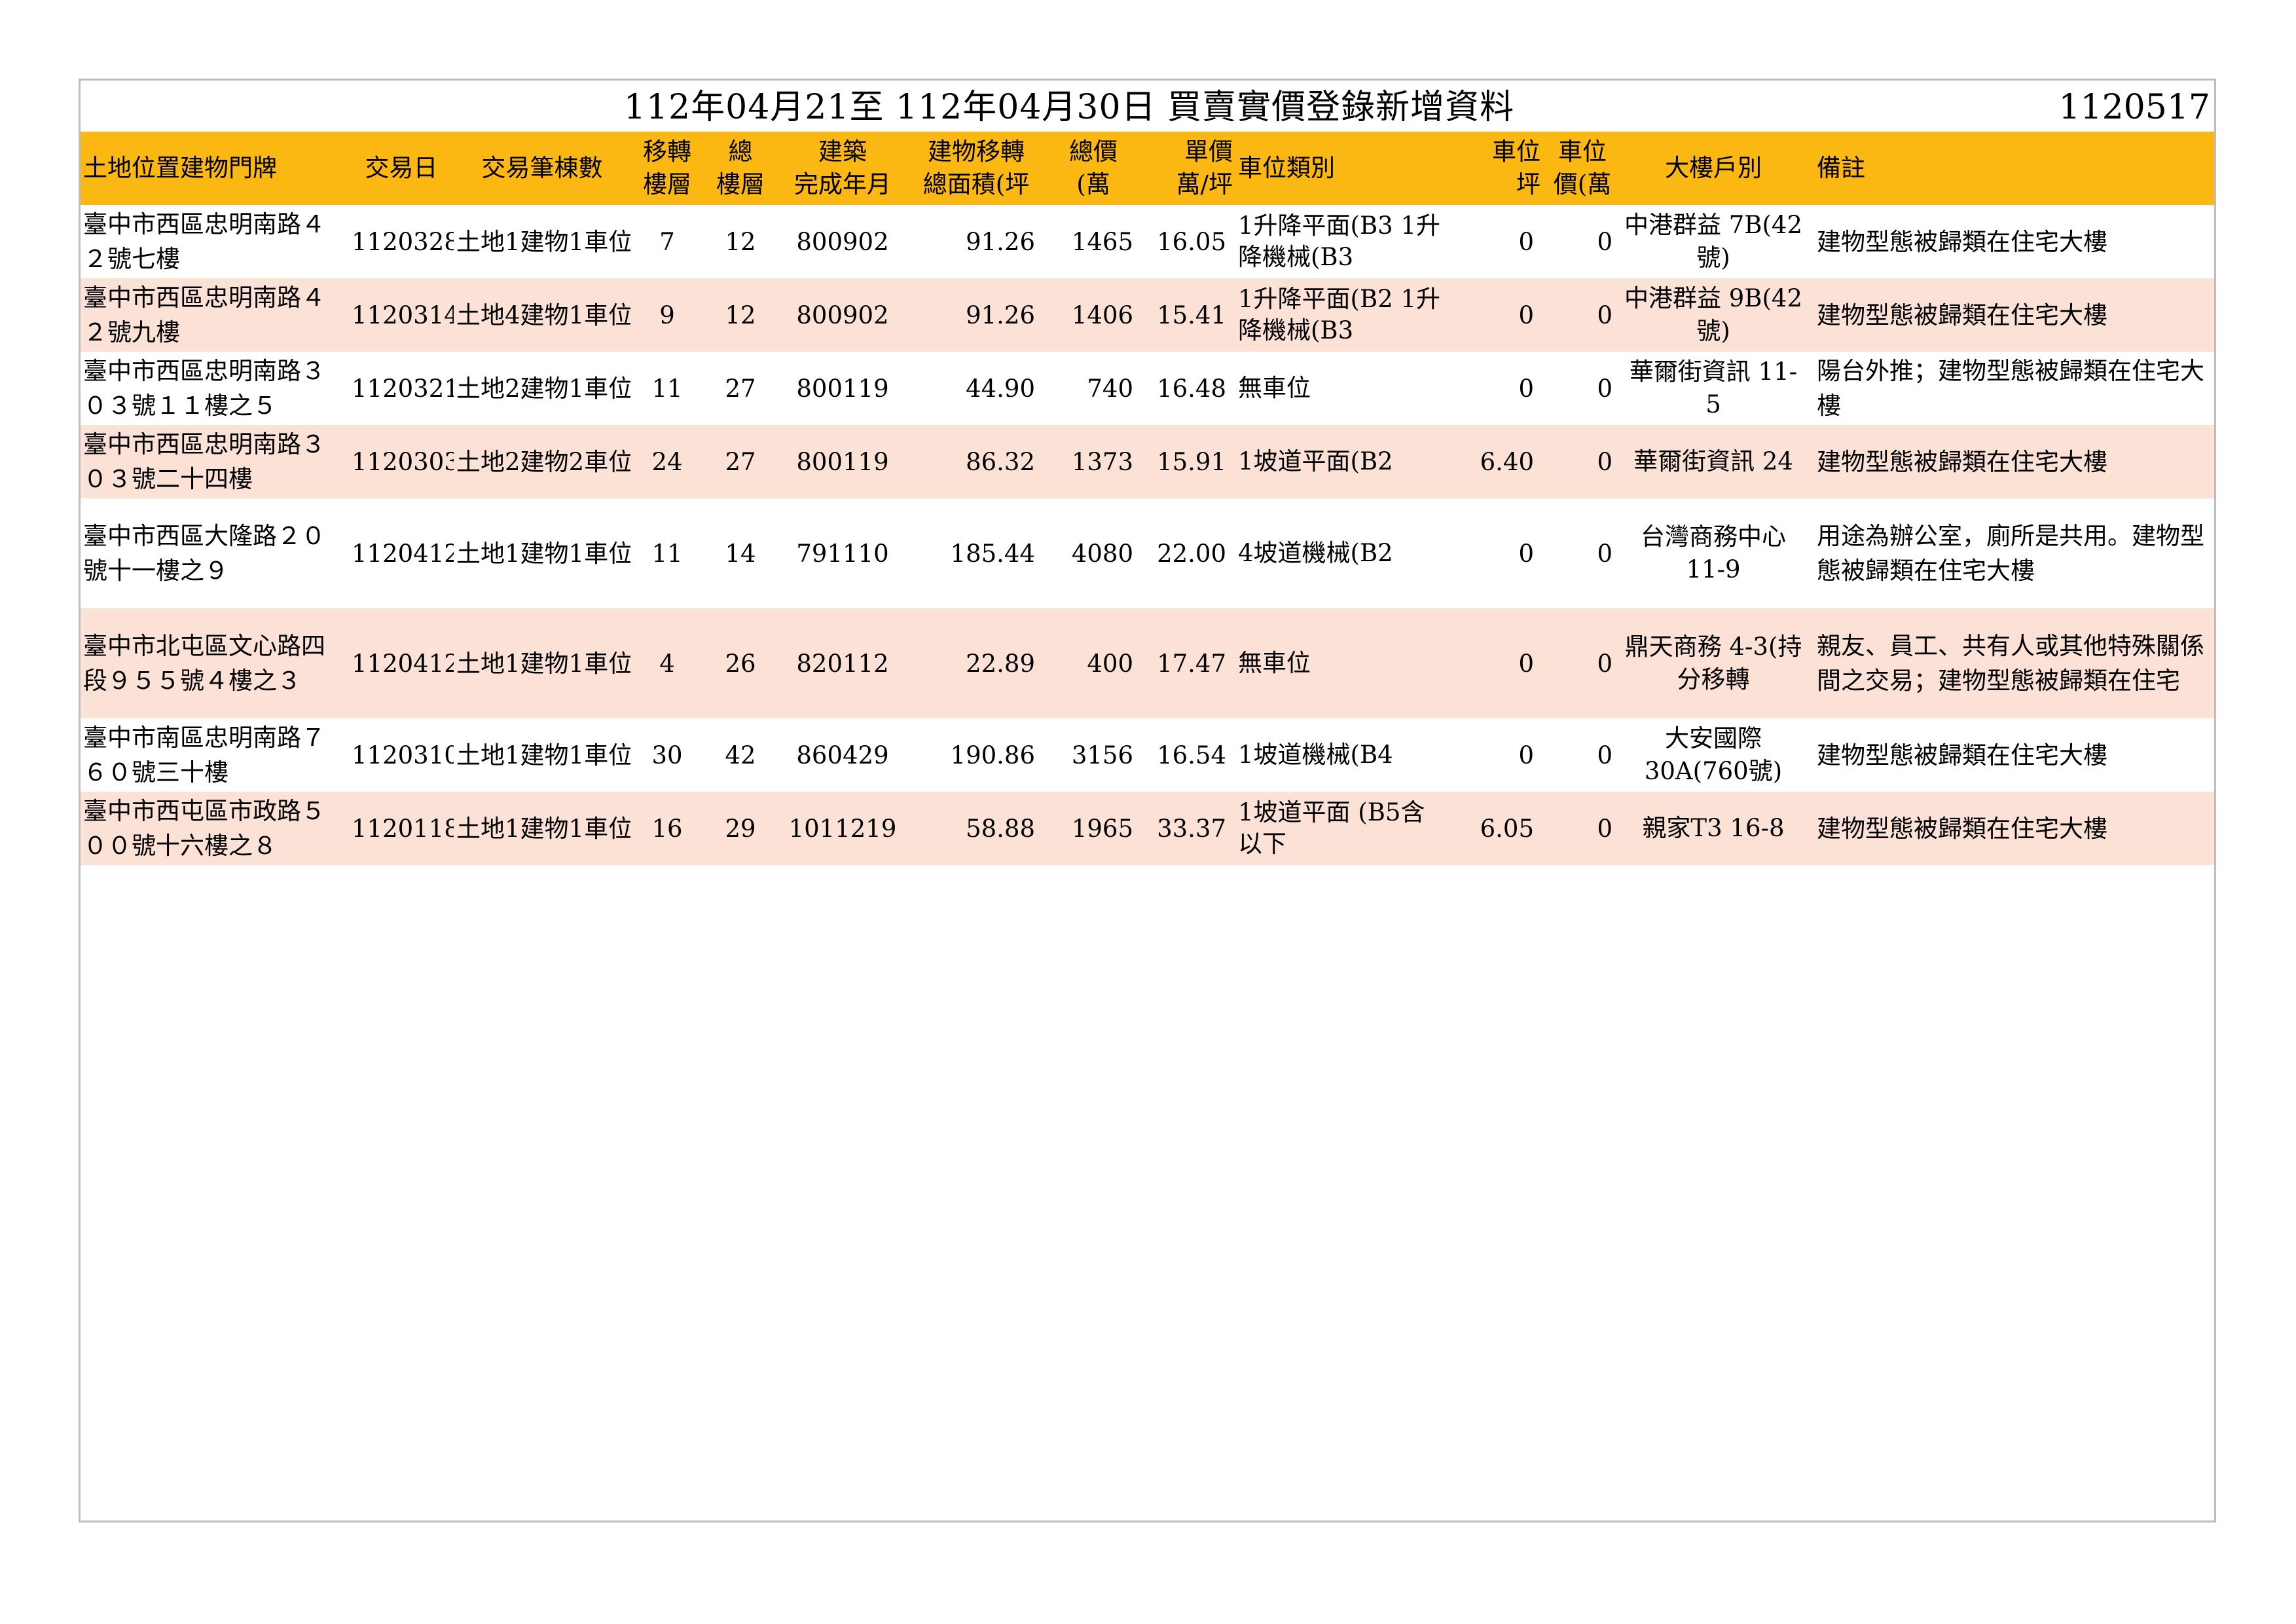 This screenshot has height=1624, width=2296. I want to click on cell-date: 1120303, so click(403, 461).